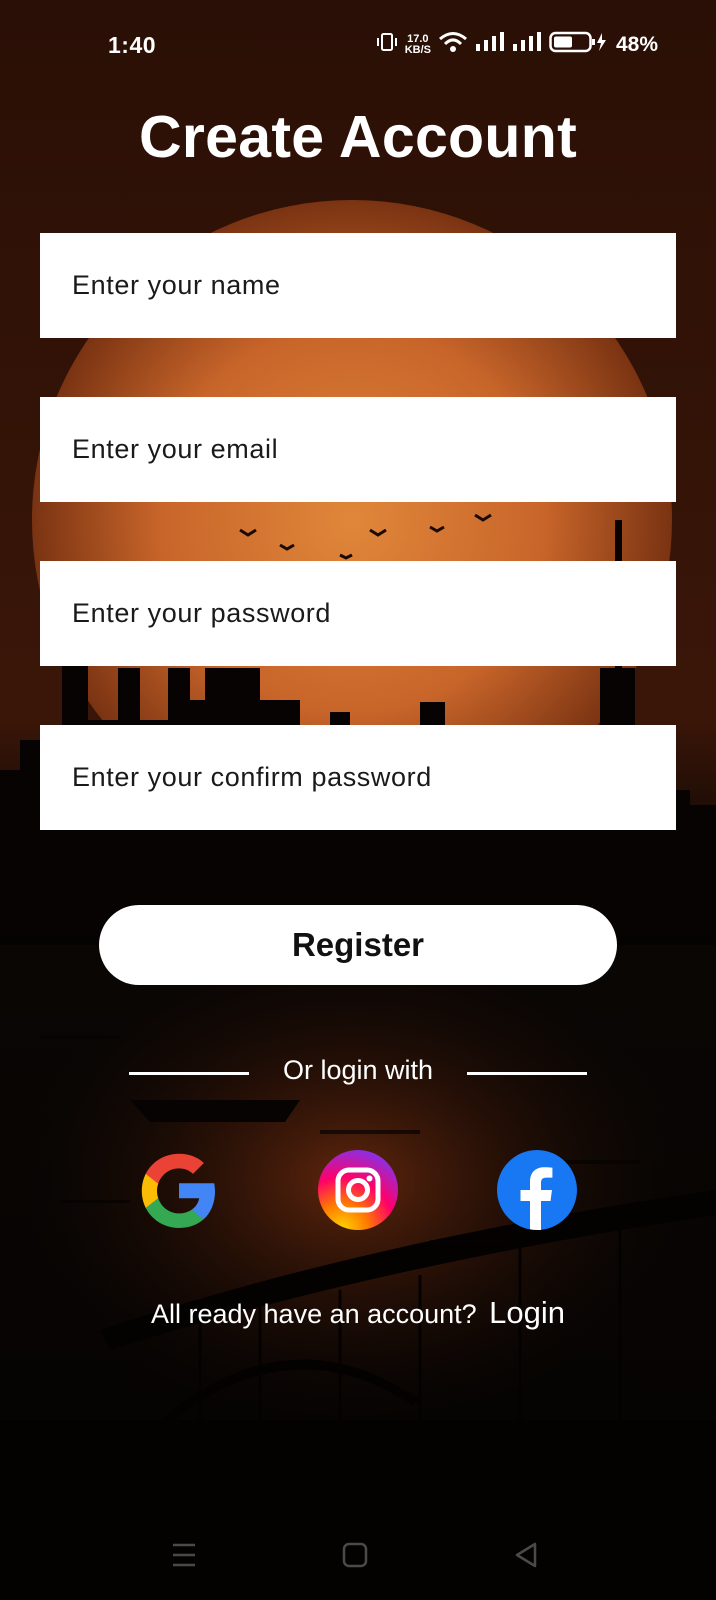  Describe the element at coordinates (387, 44) in the screenshot. I see `vibrate-icon` at that location.